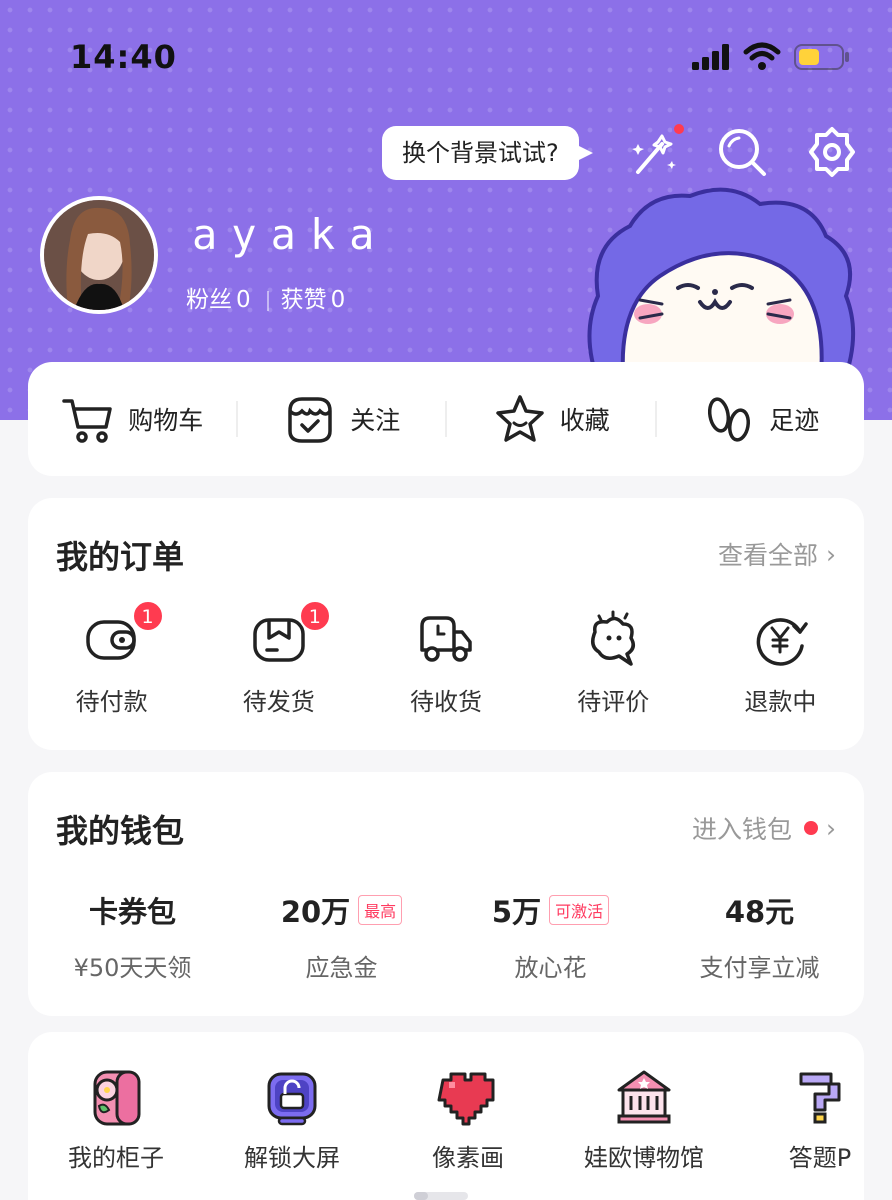  I want to click on notification-dot, so click(679, 129).